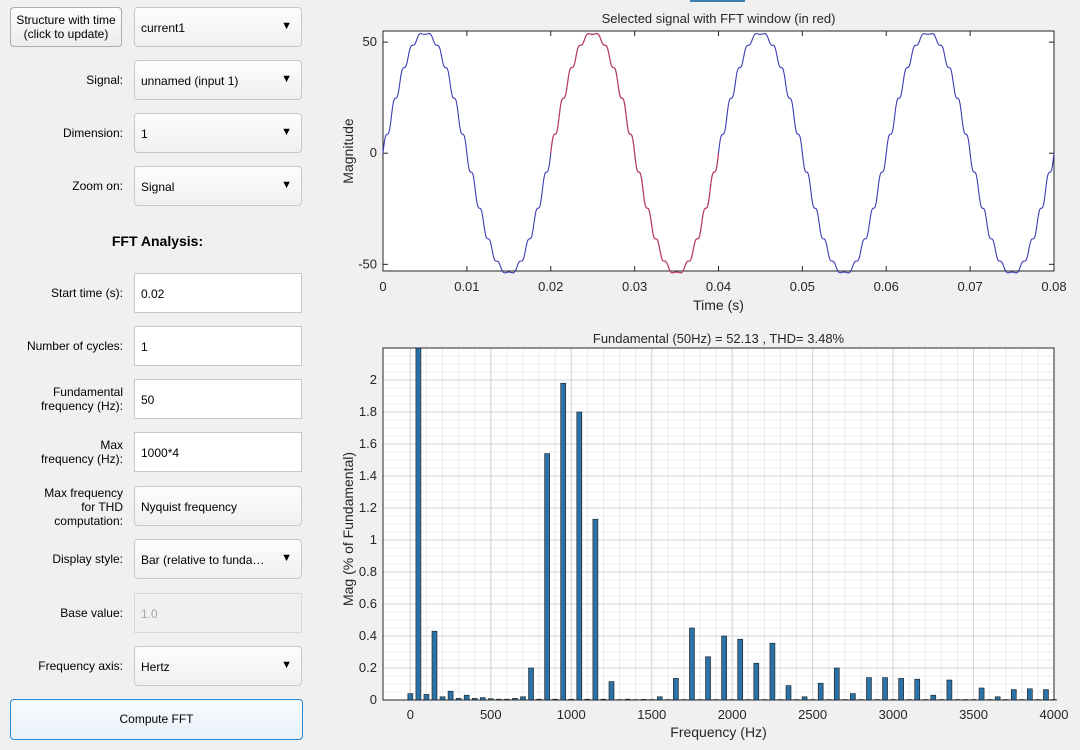  I want to click on y-tick-label: 0.6, so click(368, 603).